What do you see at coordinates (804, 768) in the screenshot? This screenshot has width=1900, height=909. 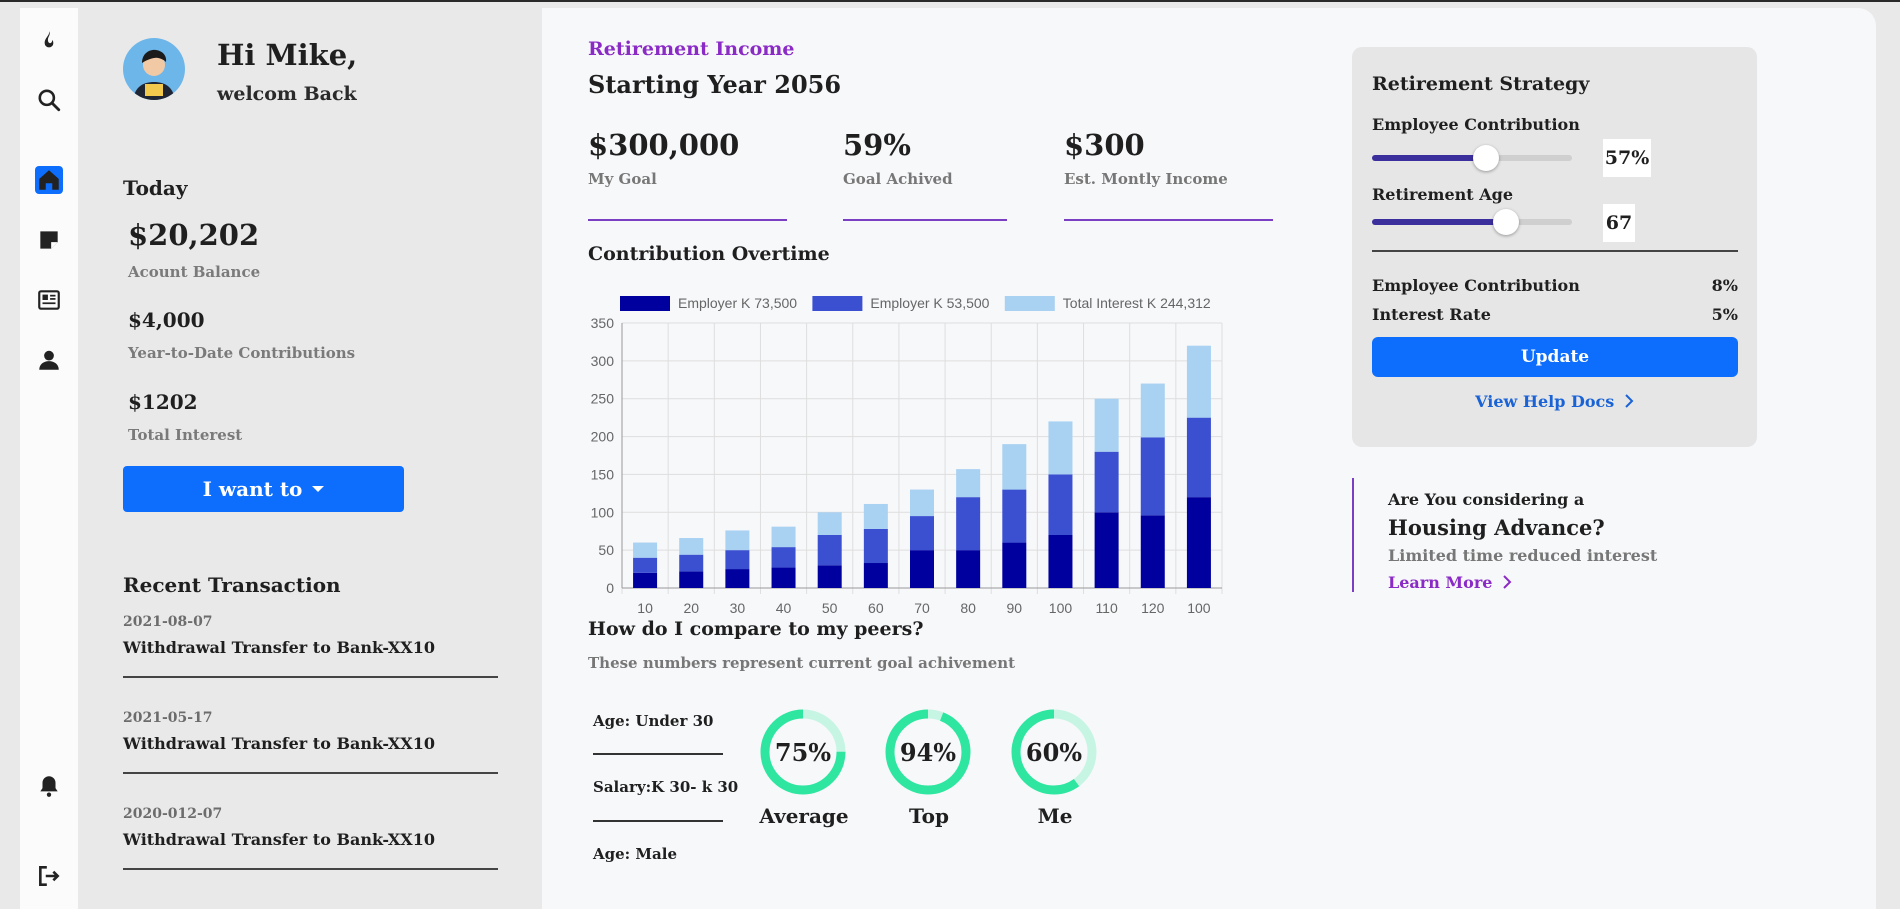 I see `donut-average: 75% Average` at bounding box center [804, 768].